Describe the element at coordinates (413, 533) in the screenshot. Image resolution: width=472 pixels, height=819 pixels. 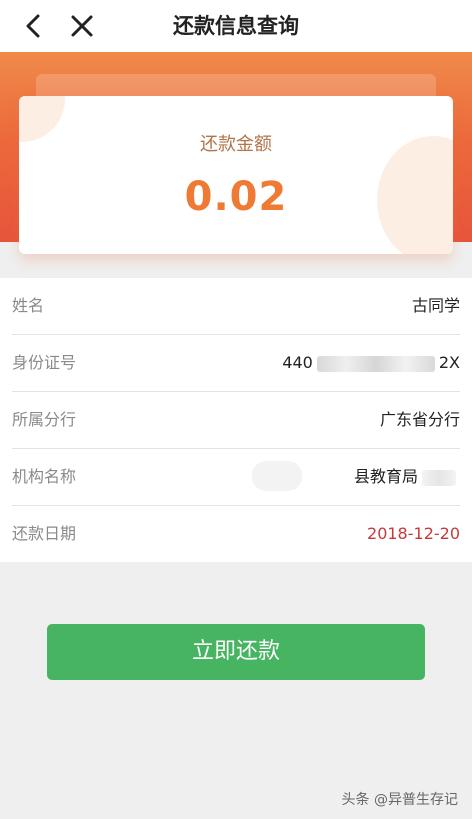
I see `date-value: 2018-12-20` at that location.